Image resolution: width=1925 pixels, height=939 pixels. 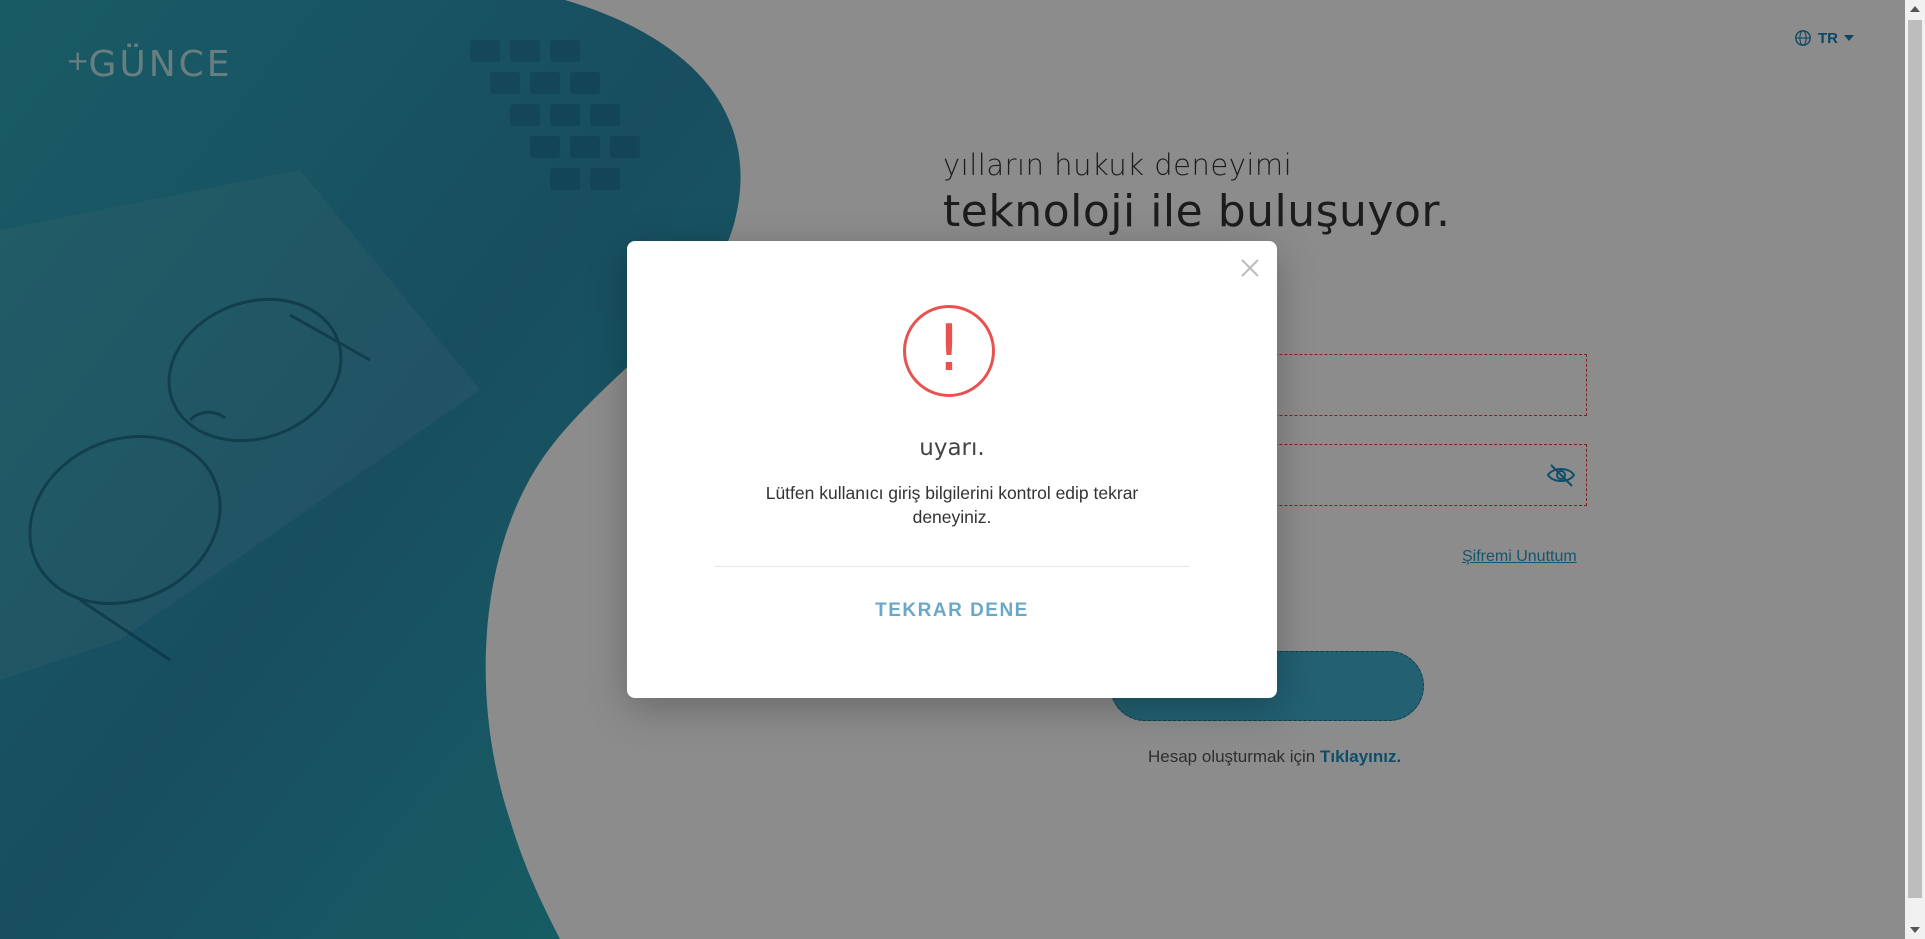 I want to click on warning-icon: !, so click(x=949, y=351).